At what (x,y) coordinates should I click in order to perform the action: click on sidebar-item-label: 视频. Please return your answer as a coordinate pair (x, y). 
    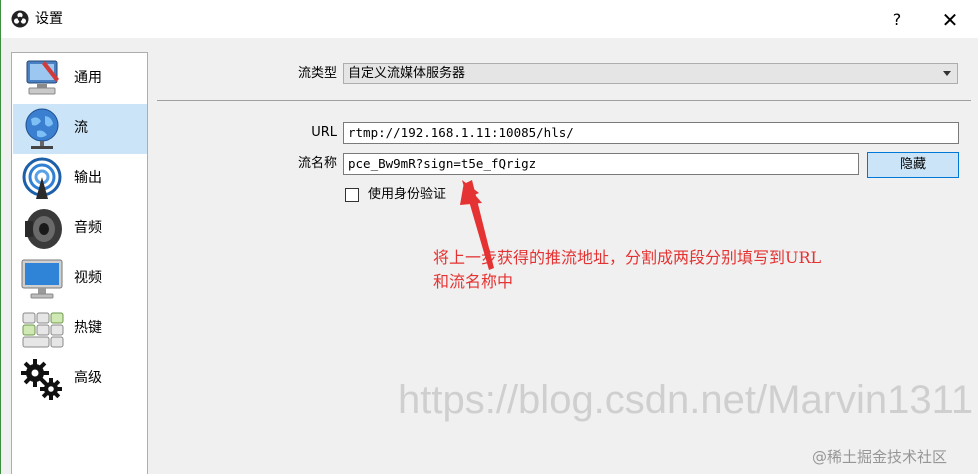
    Looking at the image, I should click on (88, 278).